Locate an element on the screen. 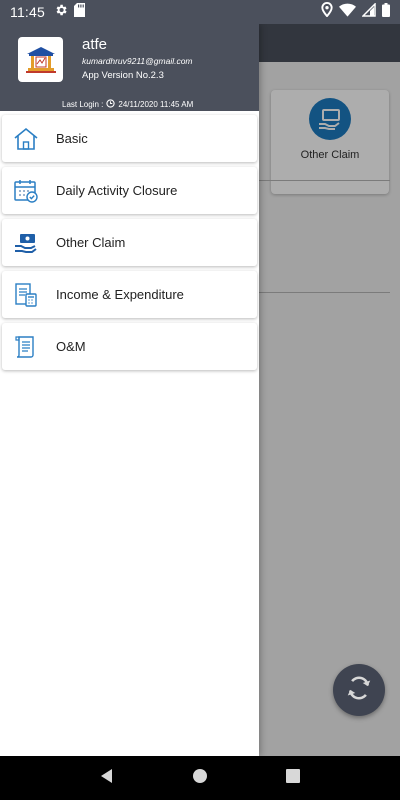 The height and width of the screenshot is (800, 400). menu-item-label: Basic is located at coordinates (72, 138).